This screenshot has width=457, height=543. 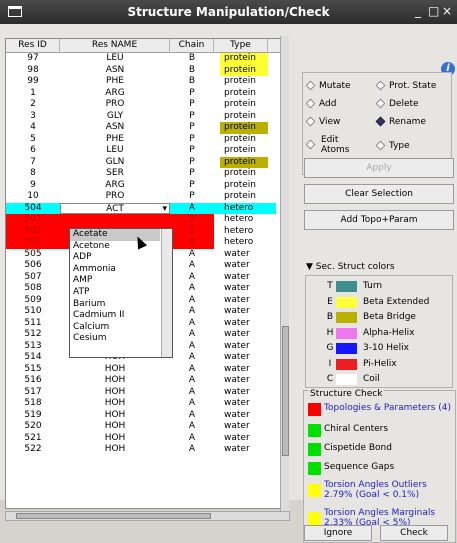 What do you see at coordinates (115, 270) in the screenshot?
I see `dropdown-option: Ammonia` at bounding box center [115, 270].